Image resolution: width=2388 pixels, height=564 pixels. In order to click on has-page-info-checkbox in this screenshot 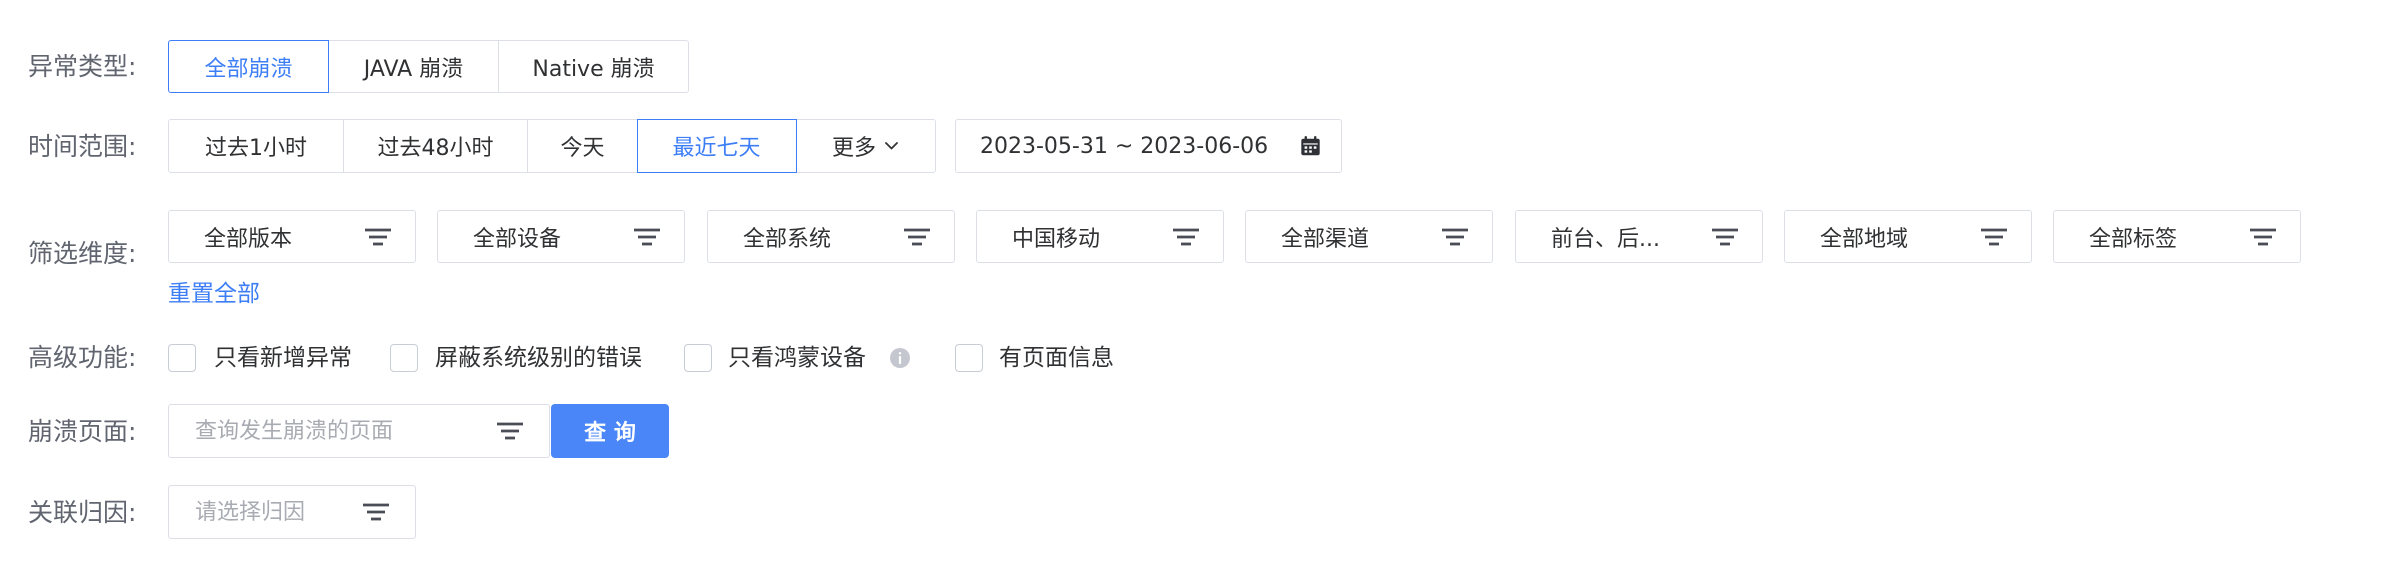, I will do `click(969, 358)`.